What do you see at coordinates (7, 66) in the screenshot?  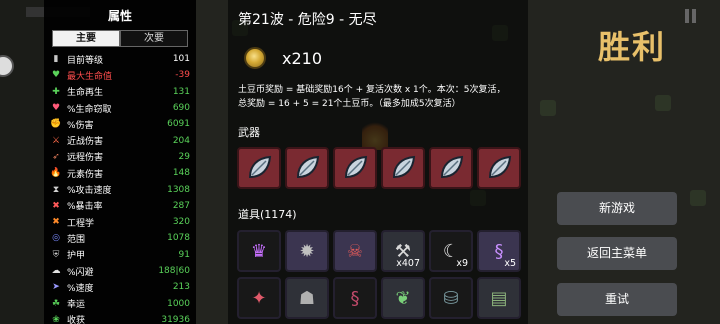 I see `player-portrait-icon` at bounding box center [7, 66].